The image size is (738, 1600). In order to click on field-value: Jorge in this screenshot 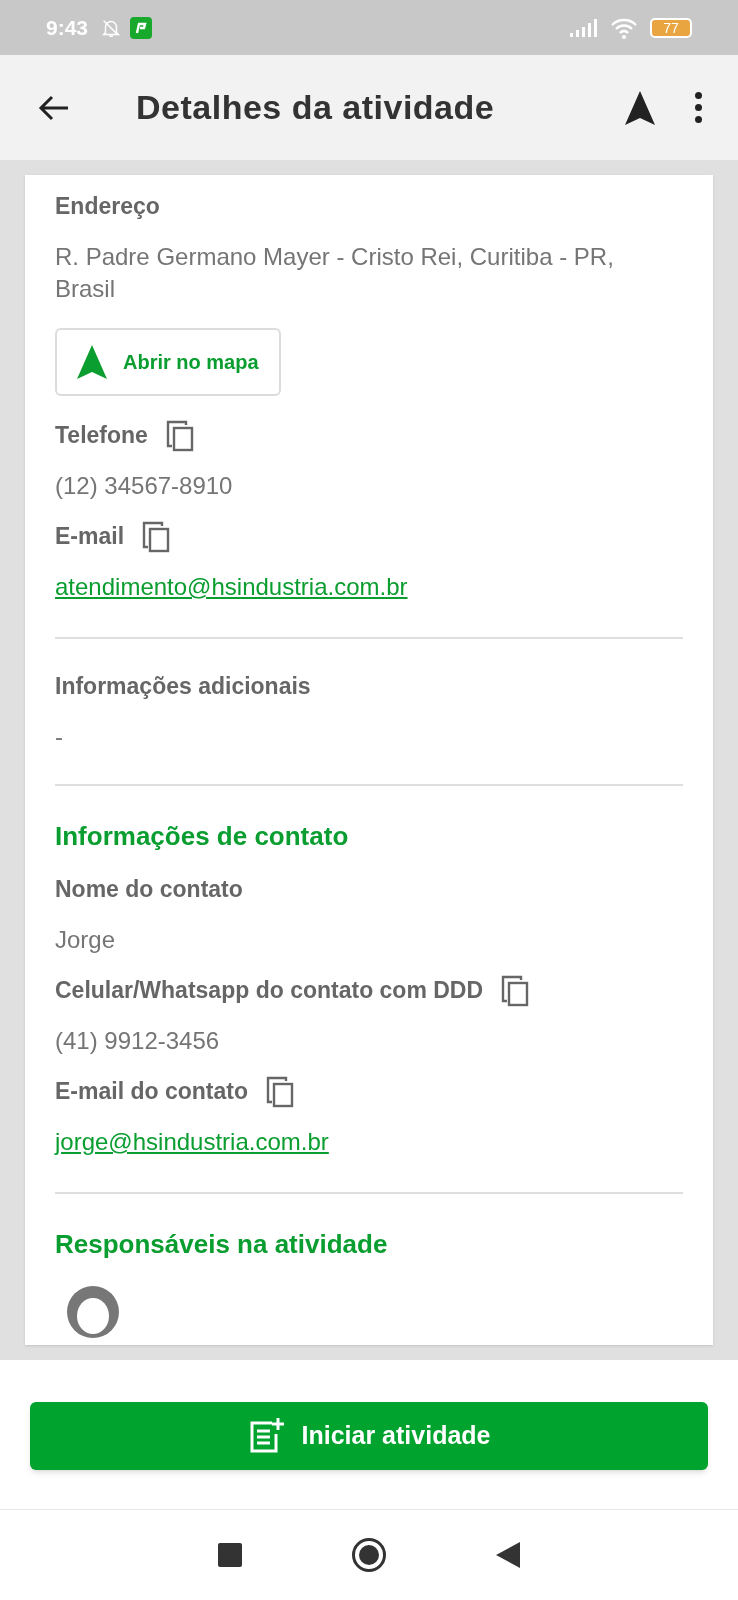, I will do `click(86, 940)`.